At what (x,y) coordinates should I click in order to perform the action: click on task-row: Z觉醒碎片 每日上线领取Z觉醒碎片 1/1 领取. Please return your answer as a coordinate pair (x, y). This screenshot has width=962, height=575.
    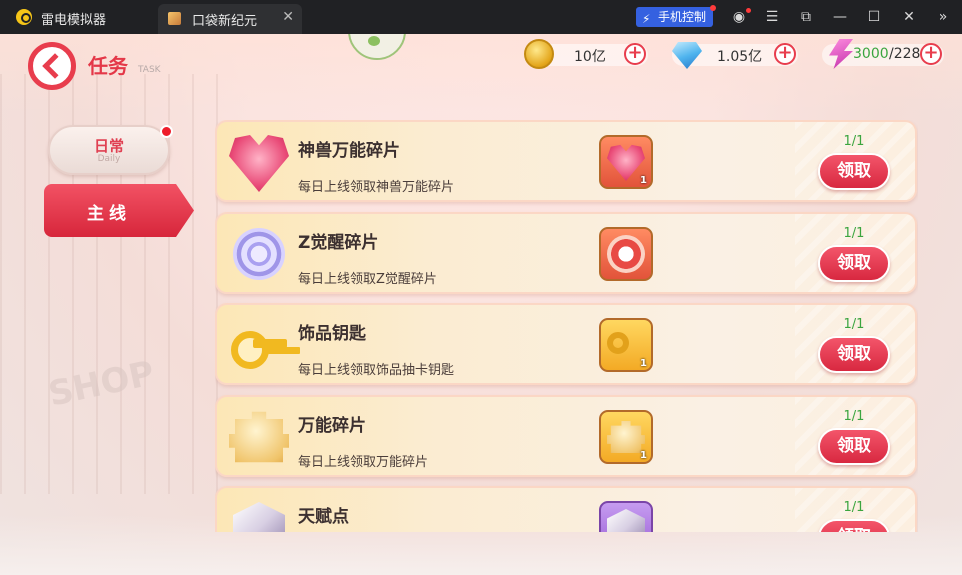
    Looking at the image, I should click on (566, 253).